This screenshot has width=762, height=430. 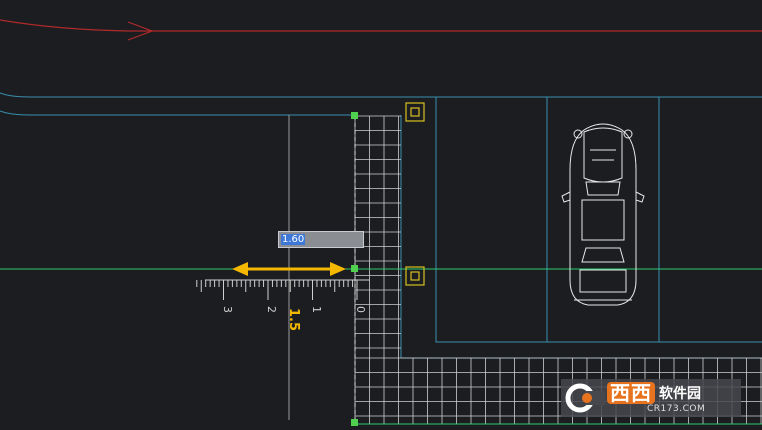 I want to click on measure-ruler, so click(x=283, y=289).